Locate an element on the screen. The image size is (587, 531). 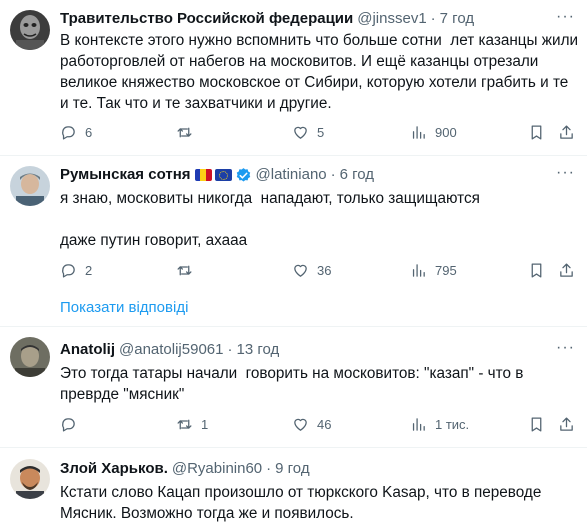
flag-eu-icon is located at coordinates (223, 175).